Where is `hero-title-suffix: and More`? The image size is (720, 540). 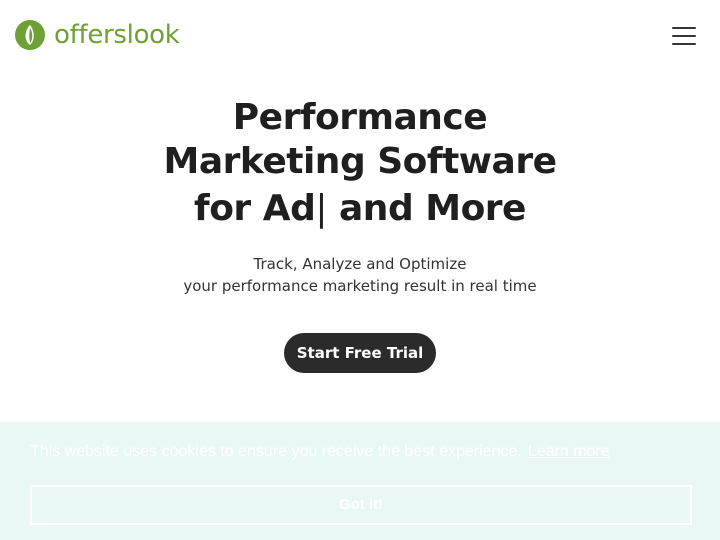 hero-title-suffix: and More is located at coordinates (426, 208).